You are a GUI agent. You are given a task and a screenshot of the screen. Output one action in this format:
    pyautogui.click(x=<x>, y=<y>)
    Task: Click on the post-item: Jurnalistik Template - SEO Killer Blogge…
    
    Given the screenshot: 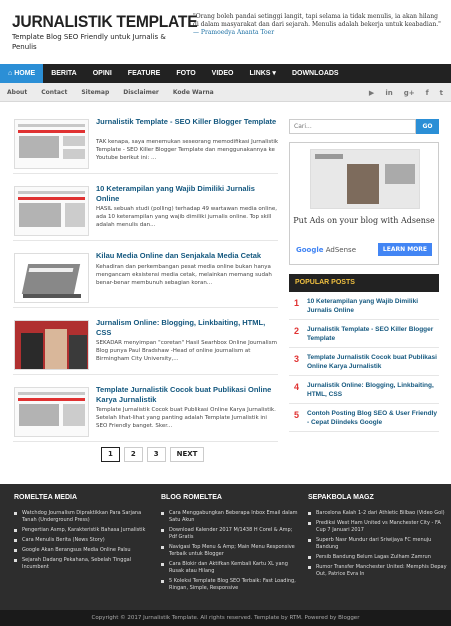 What is the action you would take?
    pyautogui.click(x=145, y=143)
    